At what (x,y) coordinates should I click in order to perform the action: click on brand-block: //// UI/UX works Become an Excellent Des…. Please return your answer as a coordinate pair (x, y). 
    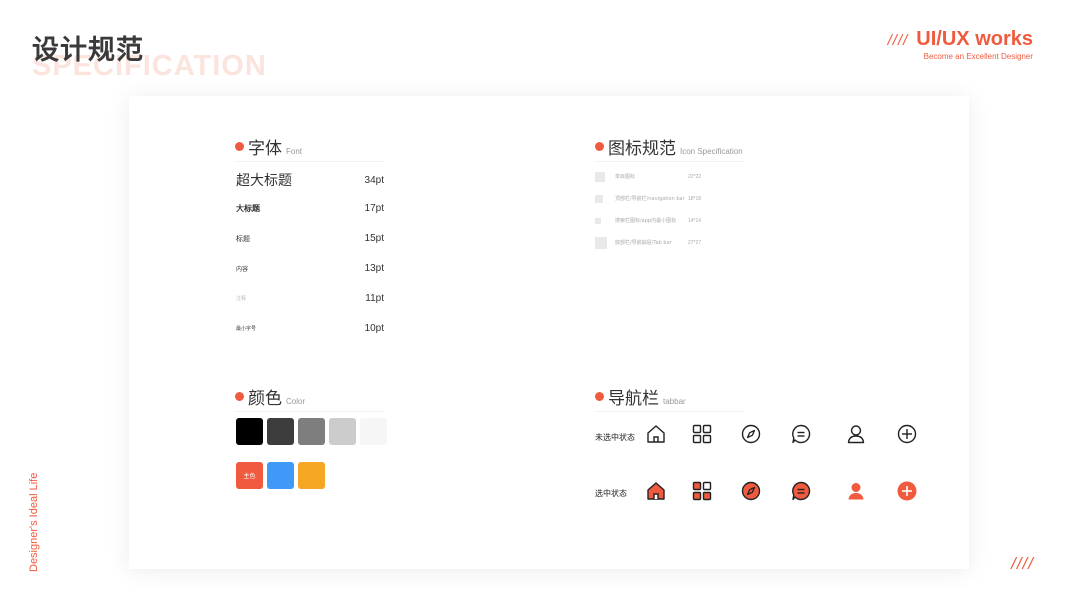
    Looking at the image, I should click on (960, 44).